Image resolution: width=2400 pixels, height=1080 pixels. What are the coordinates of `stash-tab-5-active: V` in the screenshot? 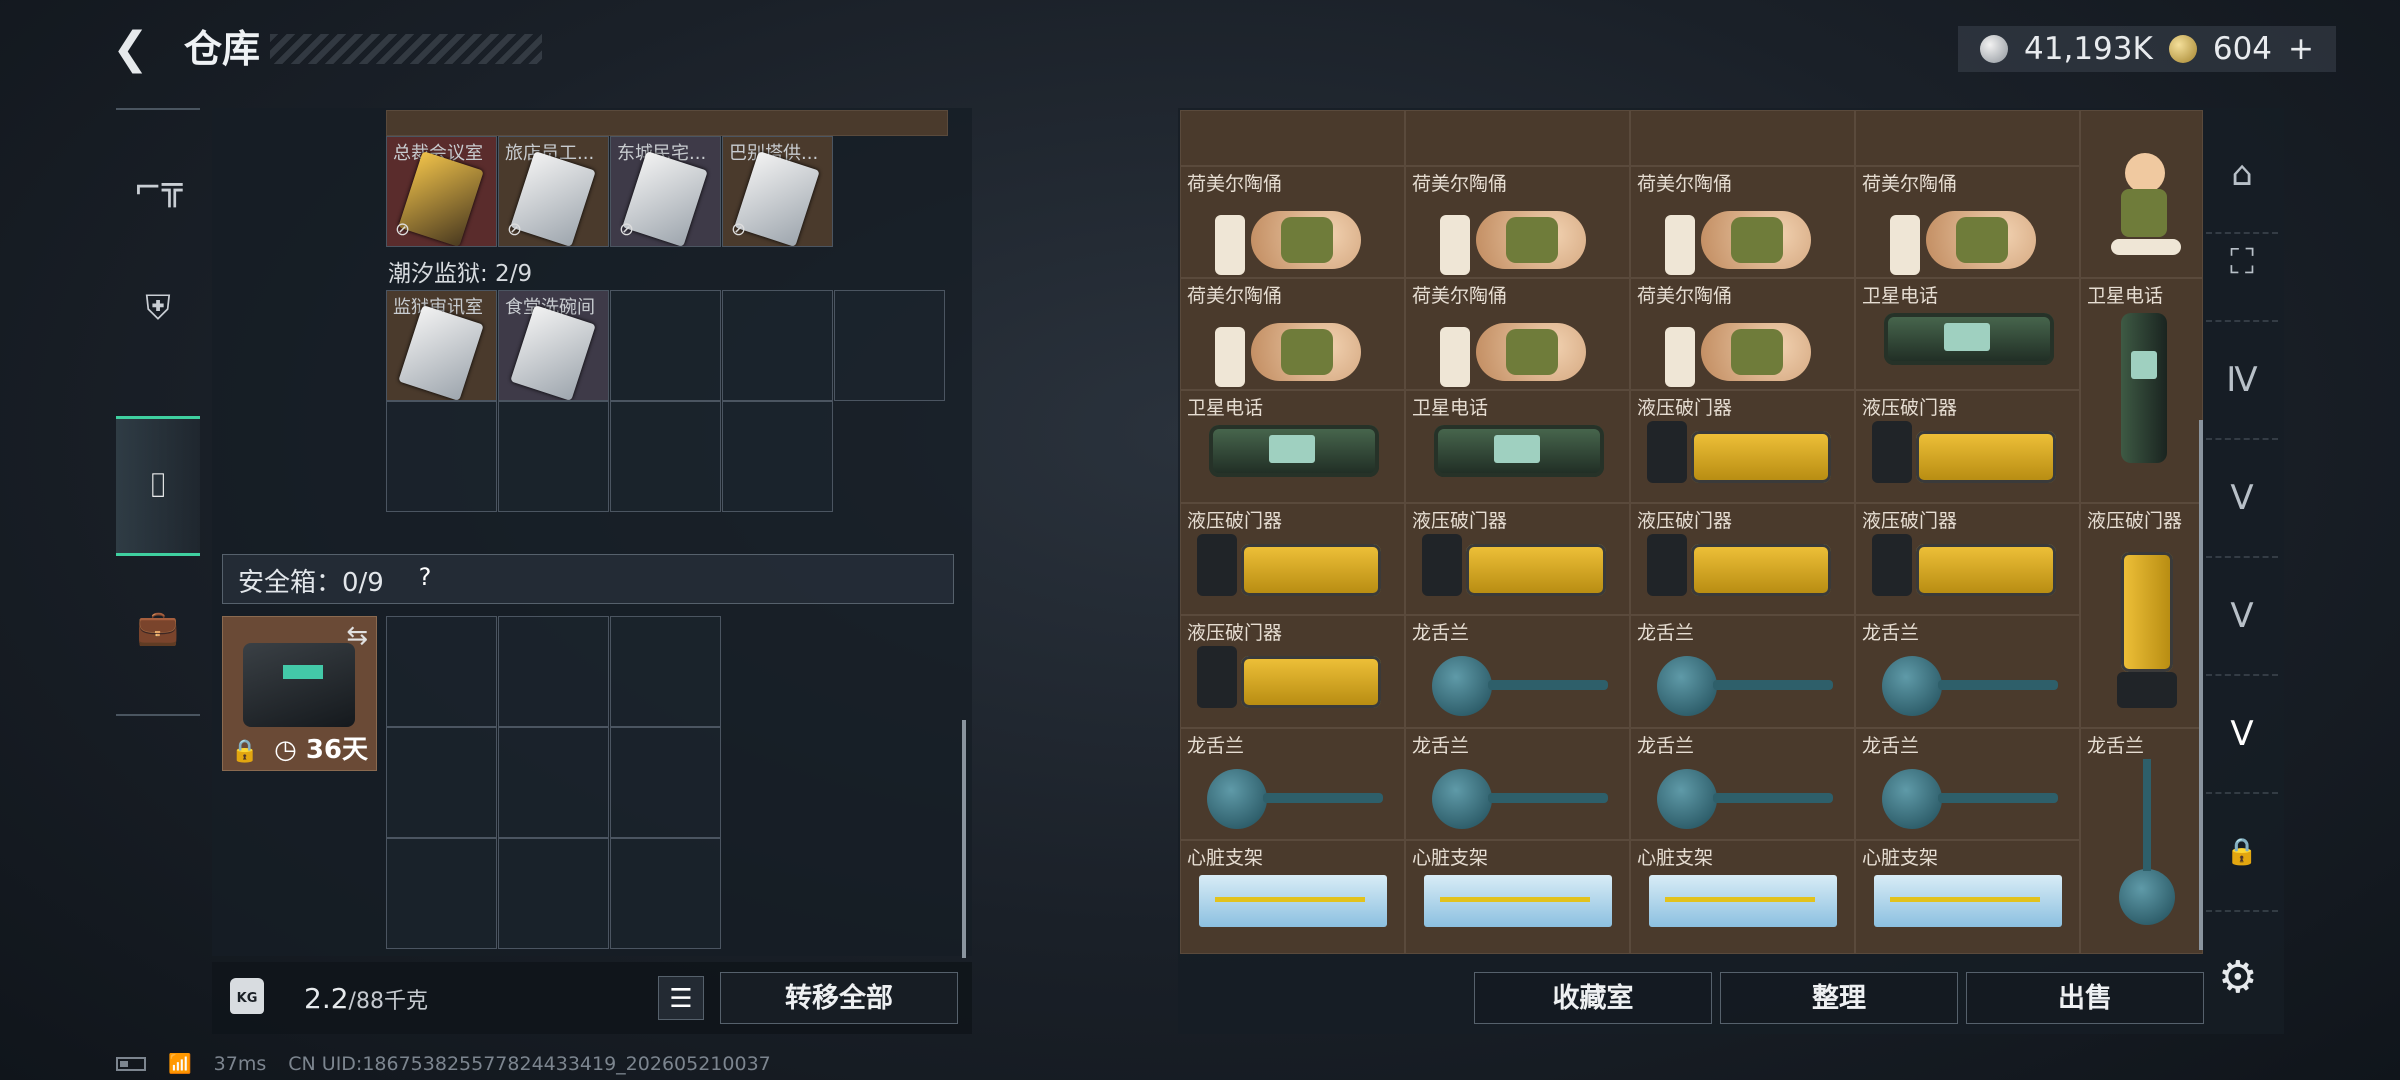 It's located at (2242, 735).